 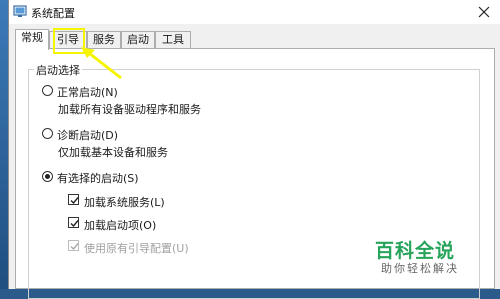 I want to click on tab-label: 常规, so click(x=32, y=37).